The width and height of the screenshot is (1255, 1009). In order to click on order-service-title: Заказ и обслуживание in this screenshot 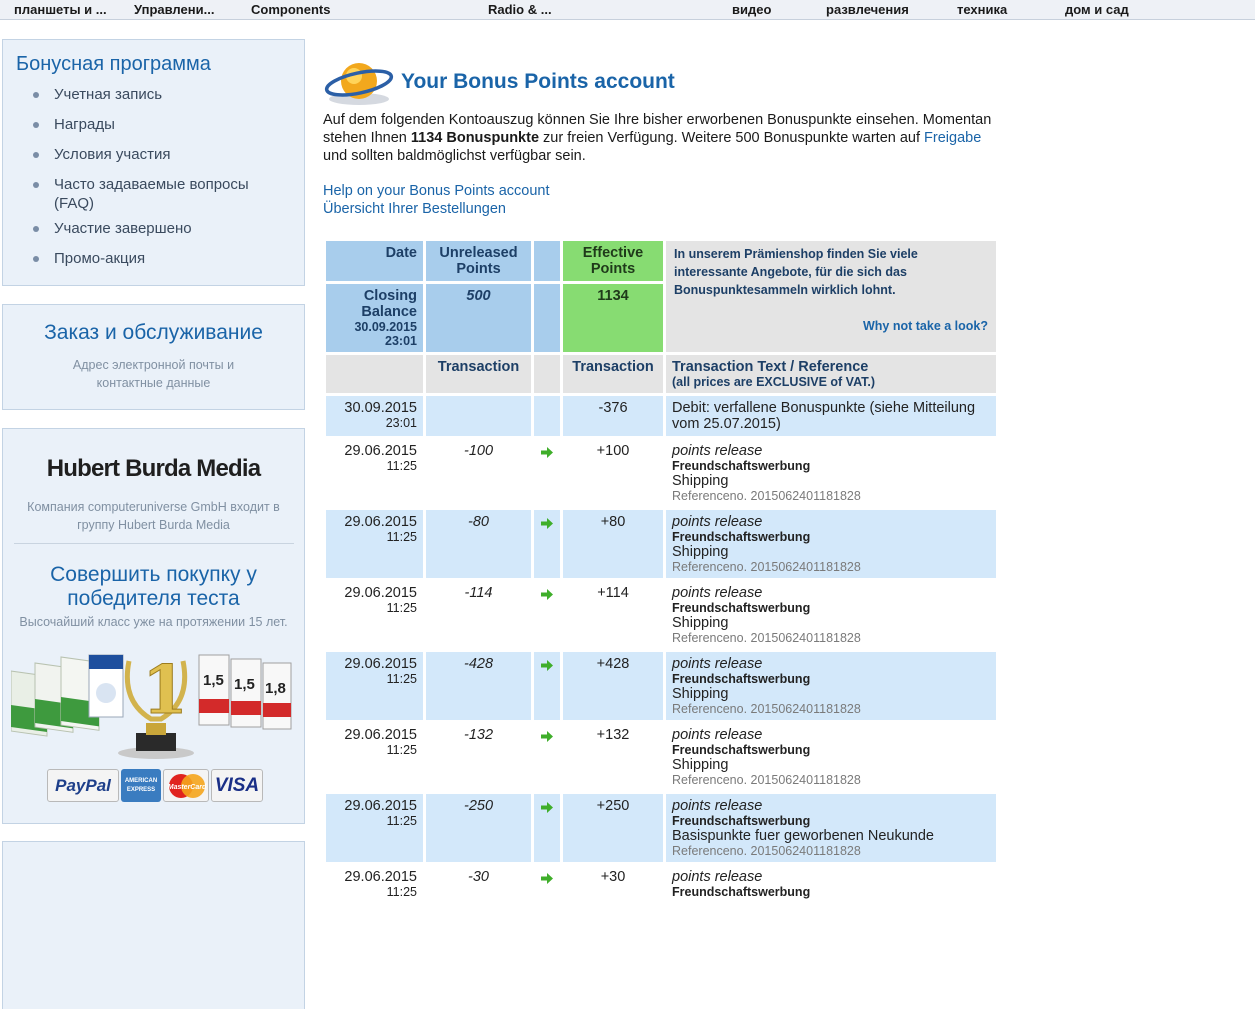, I will do `click(153, 333)`.